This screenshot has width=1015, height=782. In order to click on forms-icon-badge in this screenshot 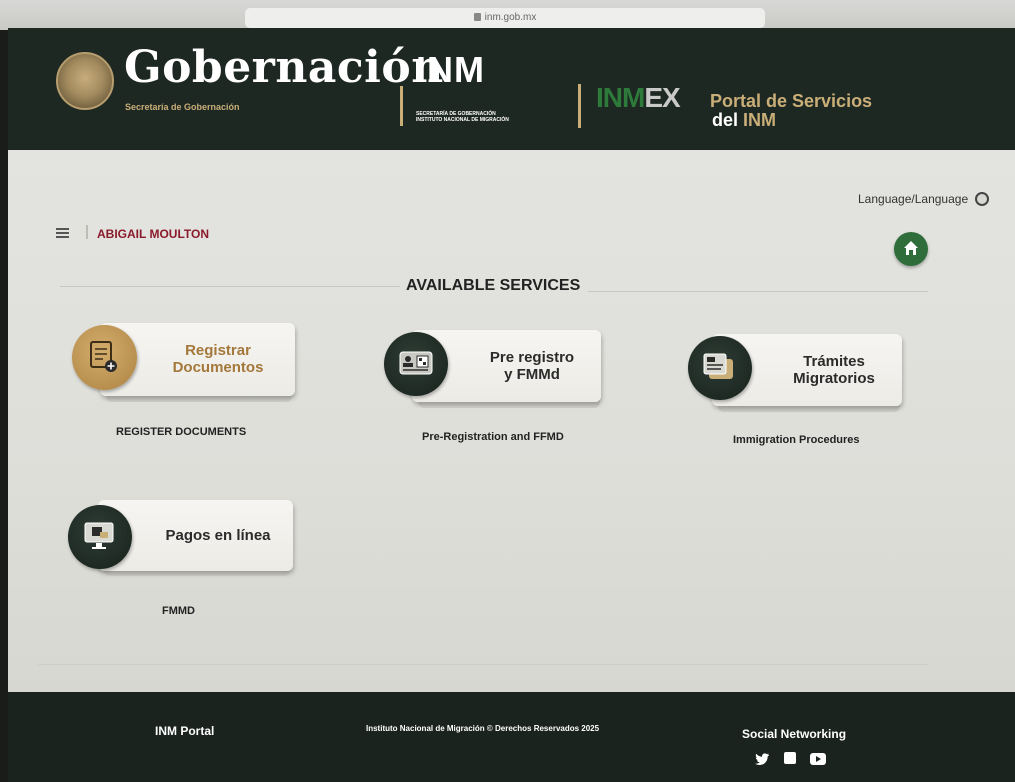, I will do `click(720, 368)`.